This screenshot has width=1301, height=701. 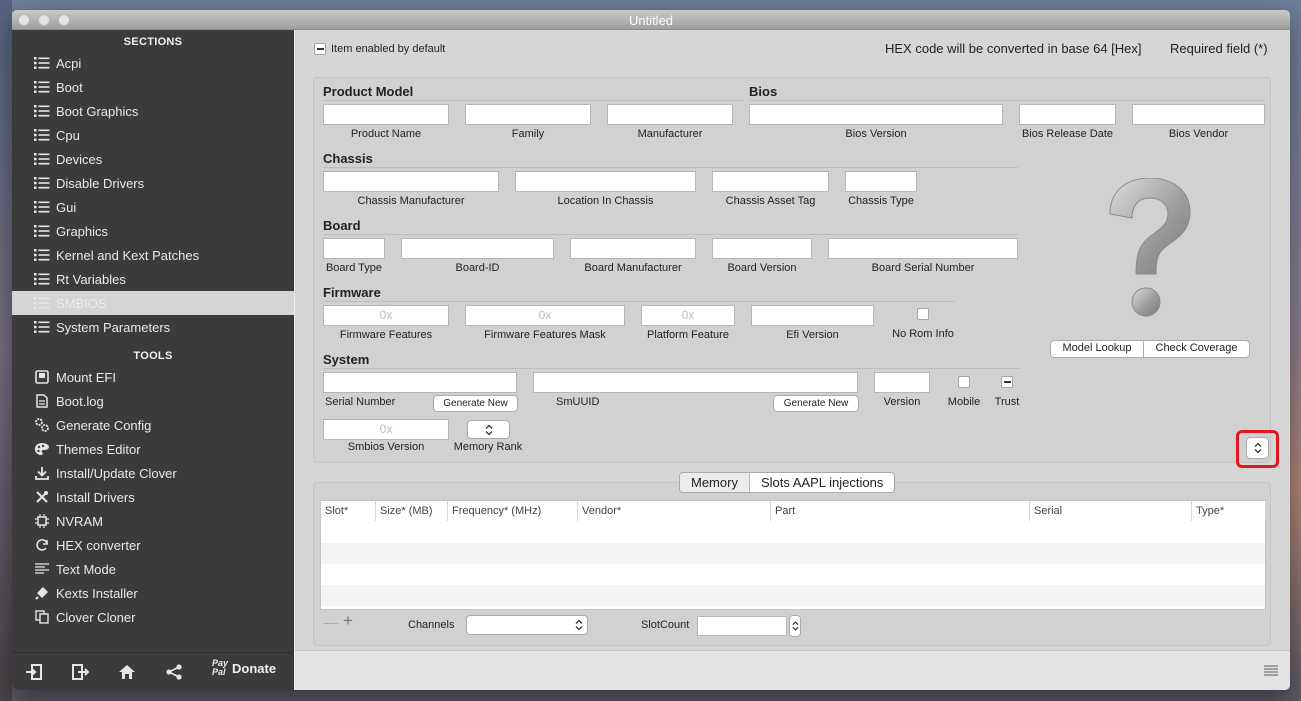 What do you see at coordinates (388, 49) in the screenshot?
I see `item-enabled-label: Item enabled by default` at bounding box center [388, 49].